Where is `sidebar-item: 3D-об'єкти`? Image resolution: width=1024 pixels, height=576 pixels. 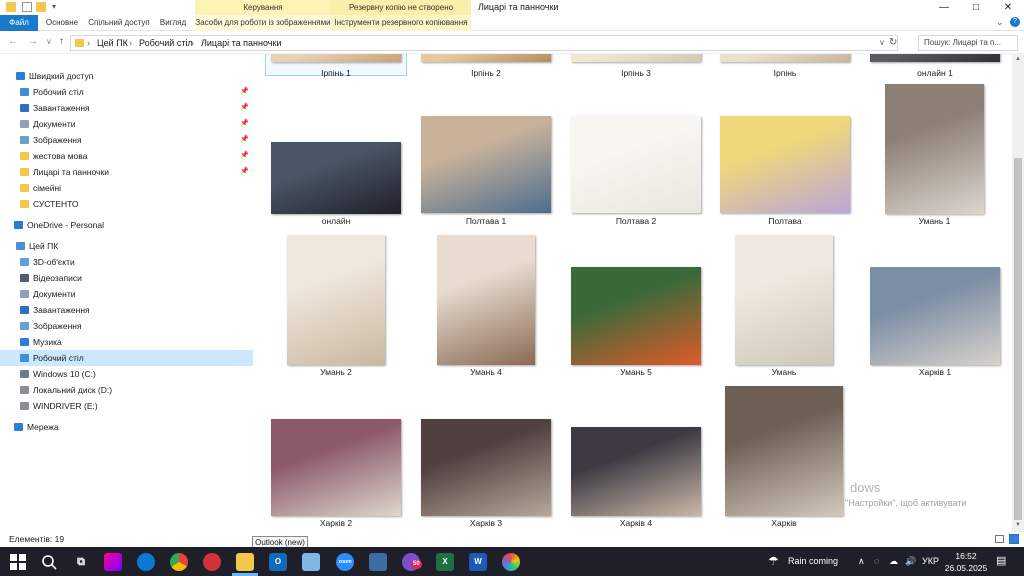
sidebar-item: 3D-об'єкти is located at coordinates (126, 262).